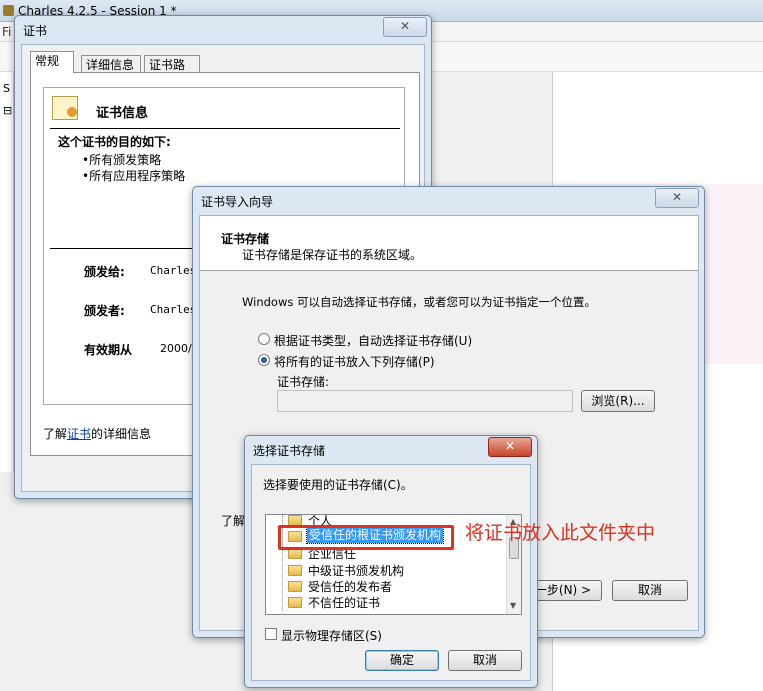 Image resolution: width=763 pixels, height=691 pixels. Describe the element at coordinates (350, 587) in the screenshot. I see `tree-item-label: 受信任的发布者` at that location.